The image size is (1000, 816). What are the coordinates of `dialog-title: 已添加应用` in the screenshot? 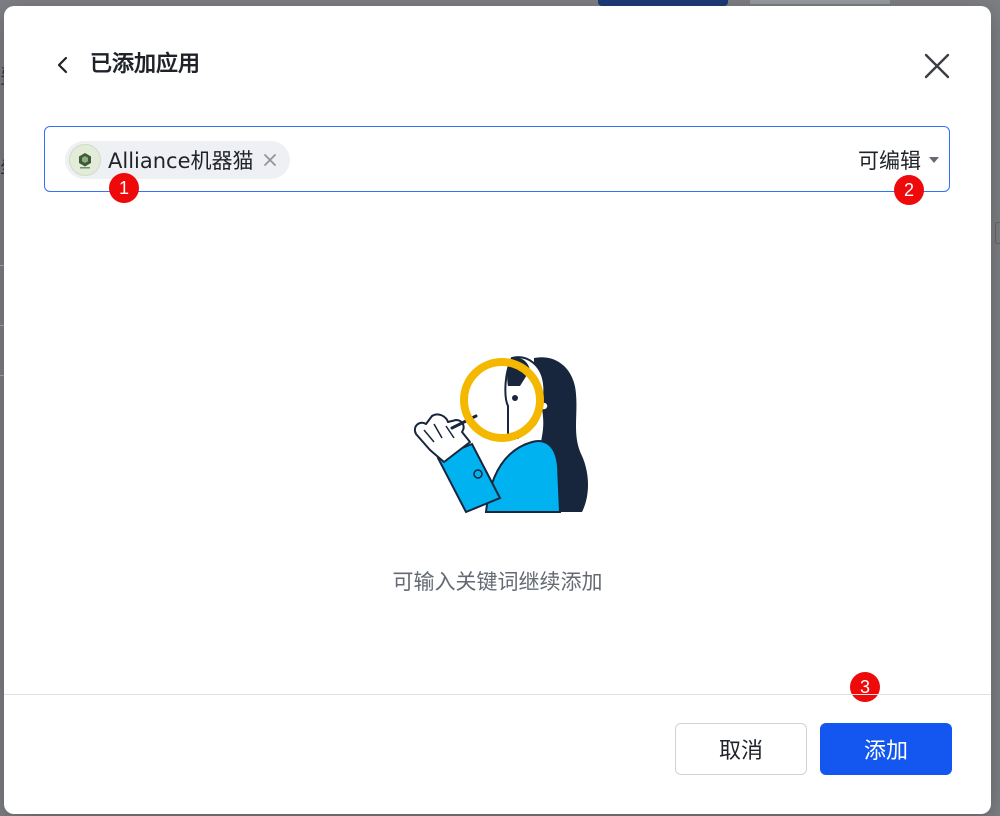 It's located at (145, 64).